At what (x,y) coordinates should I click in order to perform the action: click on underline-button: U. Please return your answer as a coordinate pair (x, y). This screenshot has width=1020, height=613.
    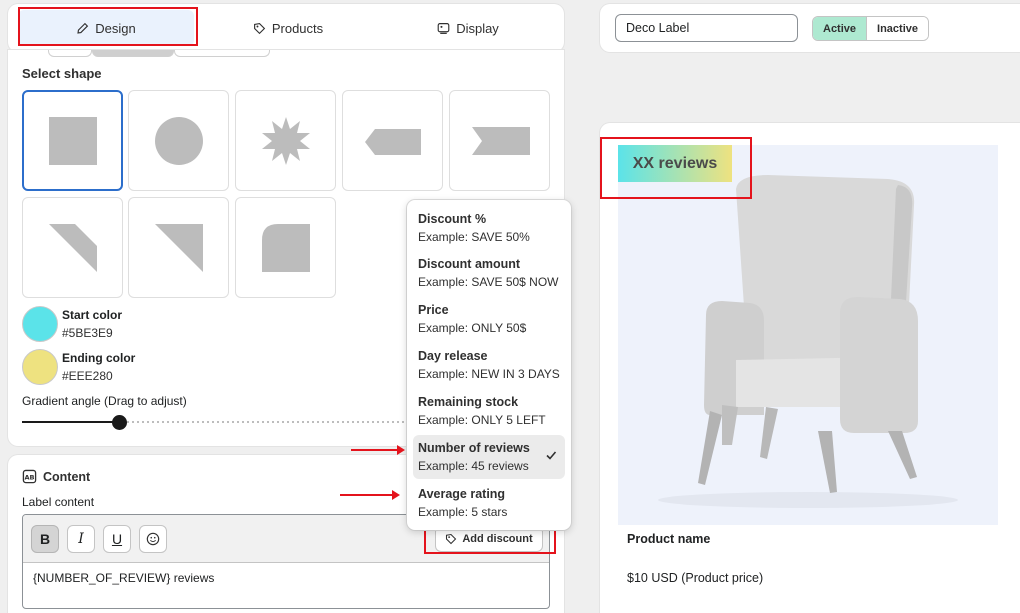
    Looking at the image, I should click on (117, 539).